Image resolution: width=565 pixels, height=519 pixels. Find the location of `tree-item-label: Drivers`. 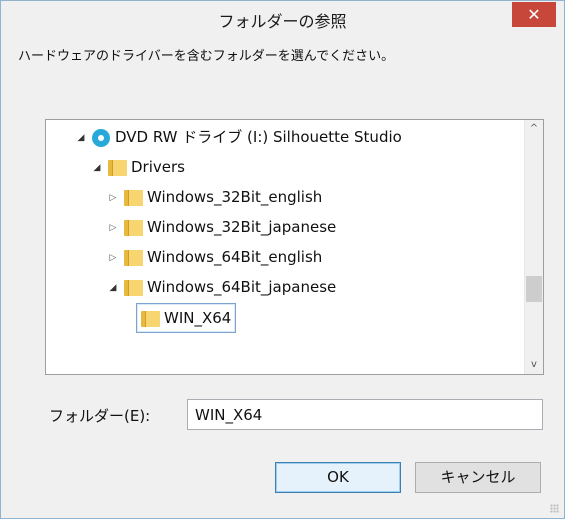

tree-item-label: Drivers is located at coordinates (158, 167).